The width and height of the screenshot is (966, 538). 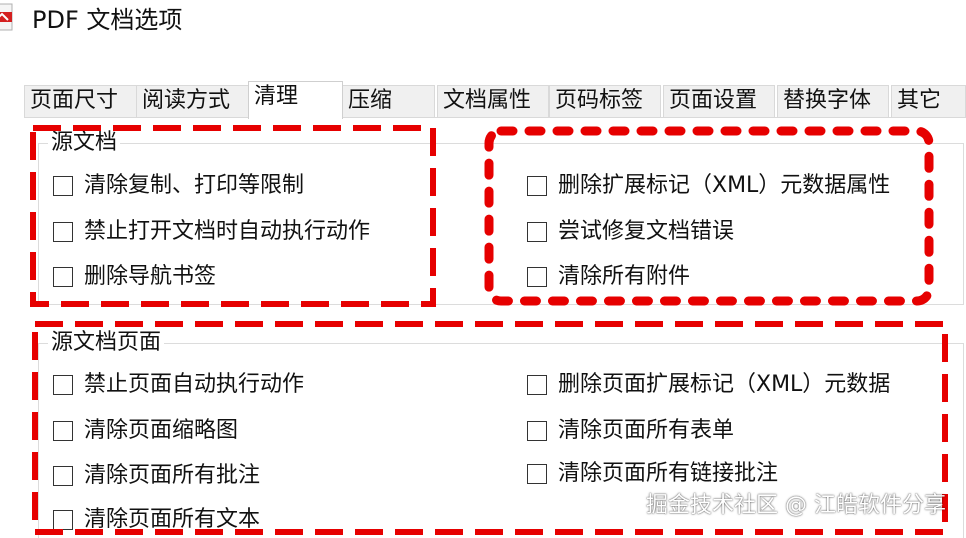 What do you see at coordinates (646, 430) in the screenshot?
I see `option-label: 清除页面所有表单` at bounding box center [646, 430].